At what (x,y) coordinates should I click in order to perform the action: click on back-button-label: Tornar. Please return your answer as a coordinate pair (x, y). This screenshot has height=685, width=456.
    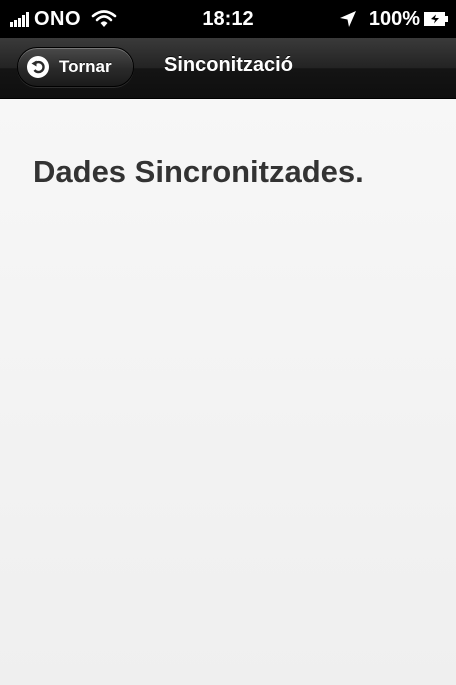
    Looking at the image, I should click on (85, 66).